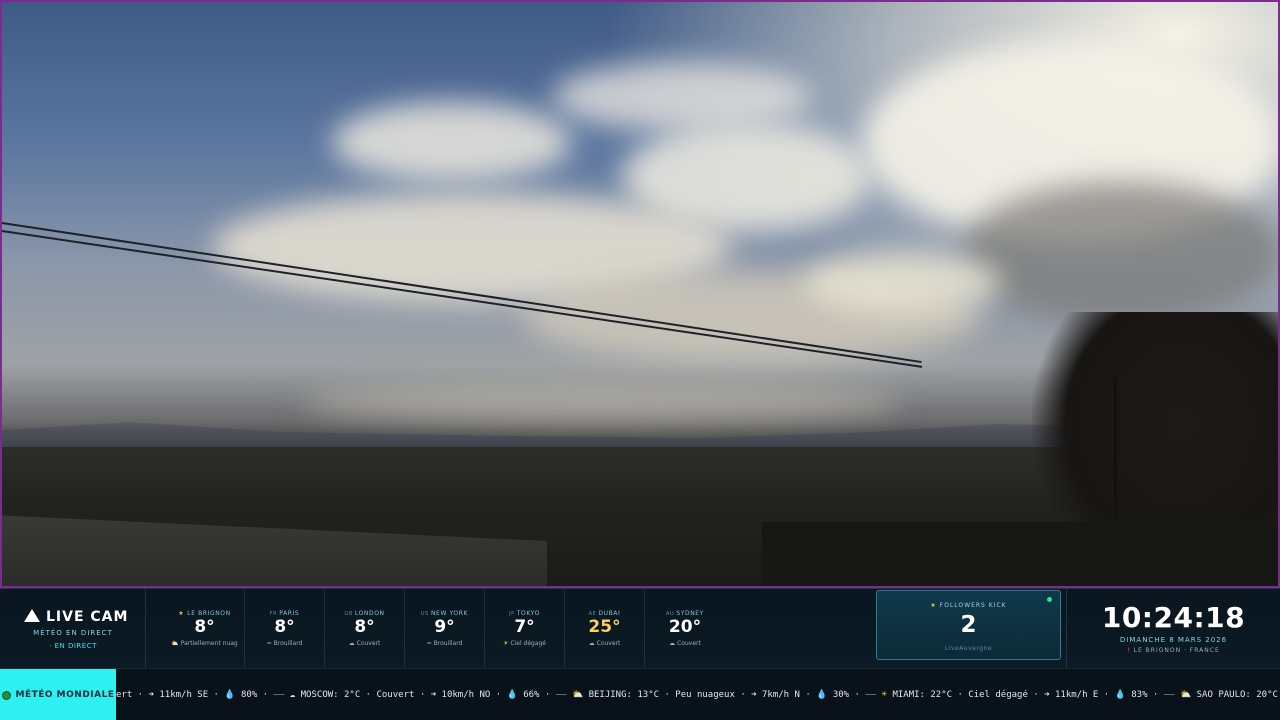 The image size is (1280, 720). Describe the element at coordinates (960, 695) in the screenshot. I see `ticker-city: MIAMI: 22°C · Ciel dégagé` at that location.